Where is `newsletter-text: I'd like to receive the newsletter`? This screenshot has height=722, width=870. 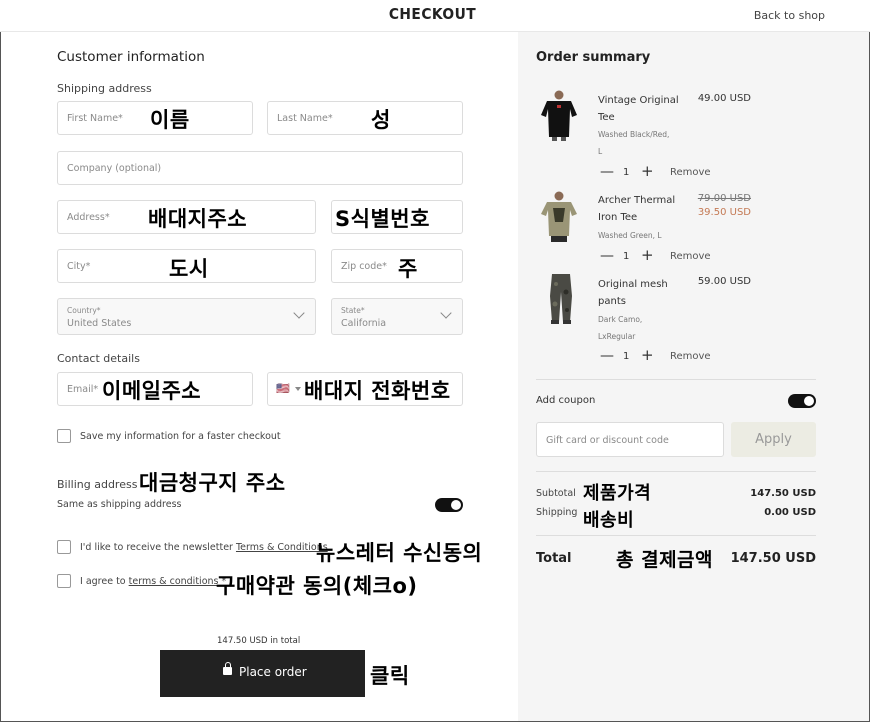 newsletter-text: I'd like to receive the newsletter is located at coordinates (158, 547).